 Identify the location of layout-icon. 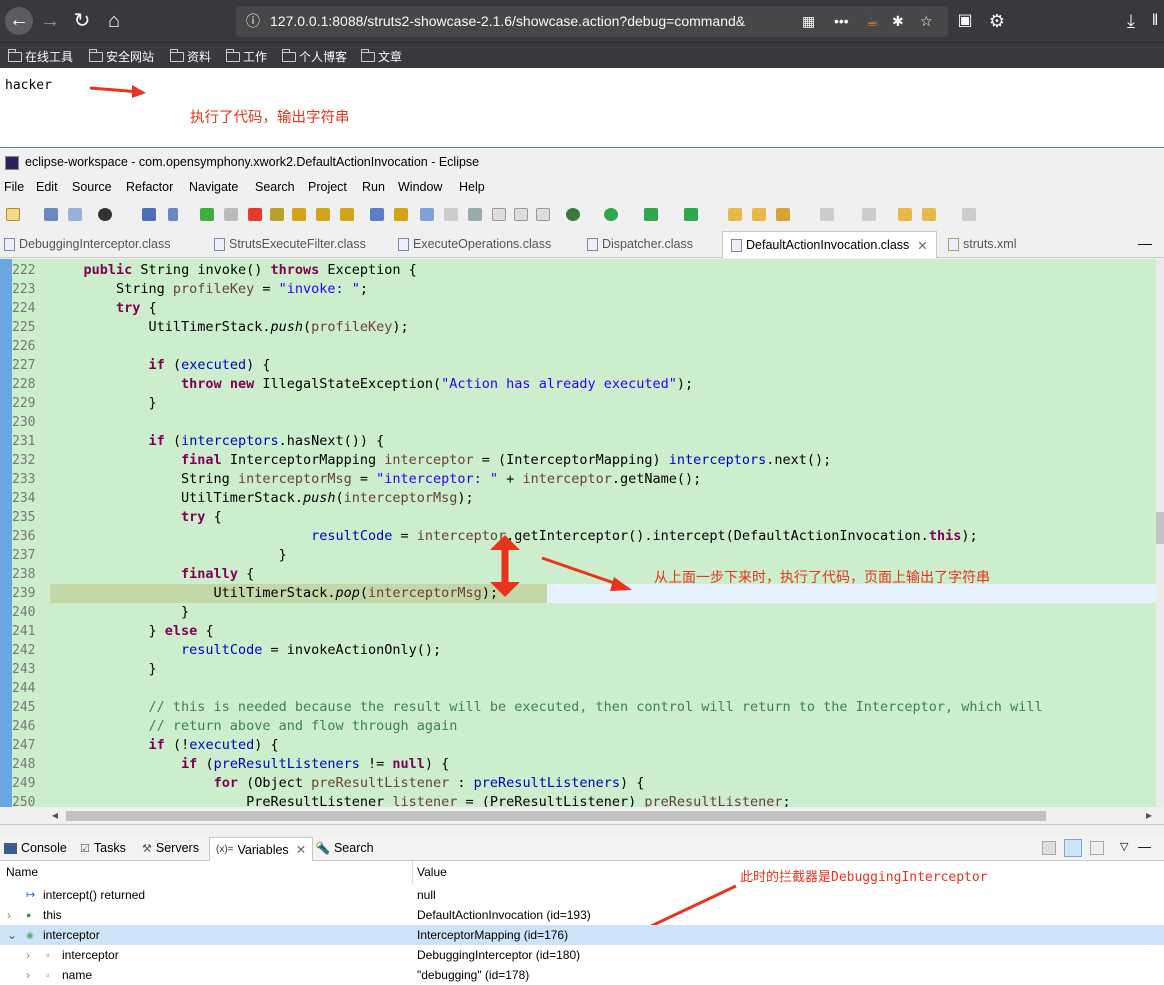
(1097, 848).